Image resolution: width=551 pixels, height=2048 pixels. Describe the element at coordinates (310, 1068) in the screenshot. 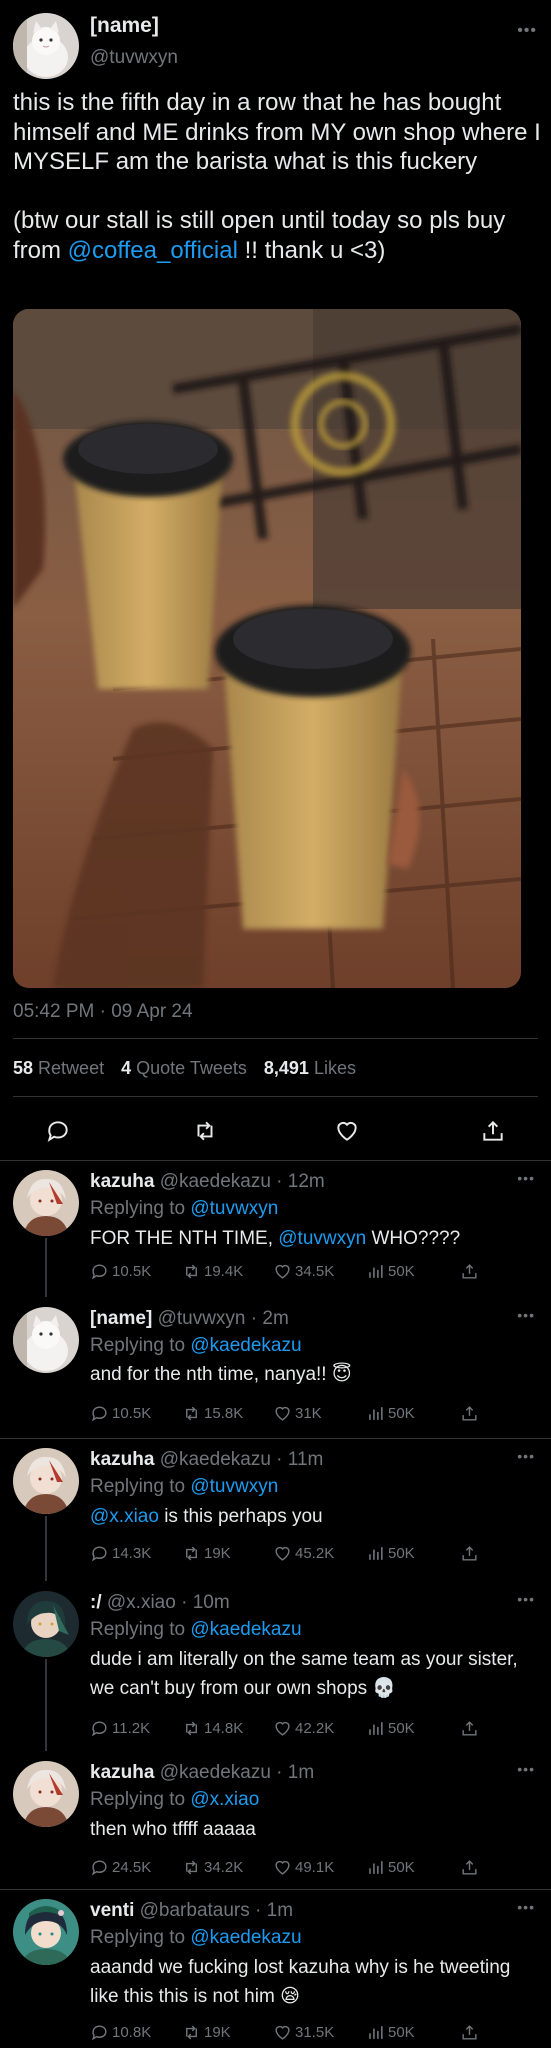

I see `likes-stat: 8,491 Likes` at that location.